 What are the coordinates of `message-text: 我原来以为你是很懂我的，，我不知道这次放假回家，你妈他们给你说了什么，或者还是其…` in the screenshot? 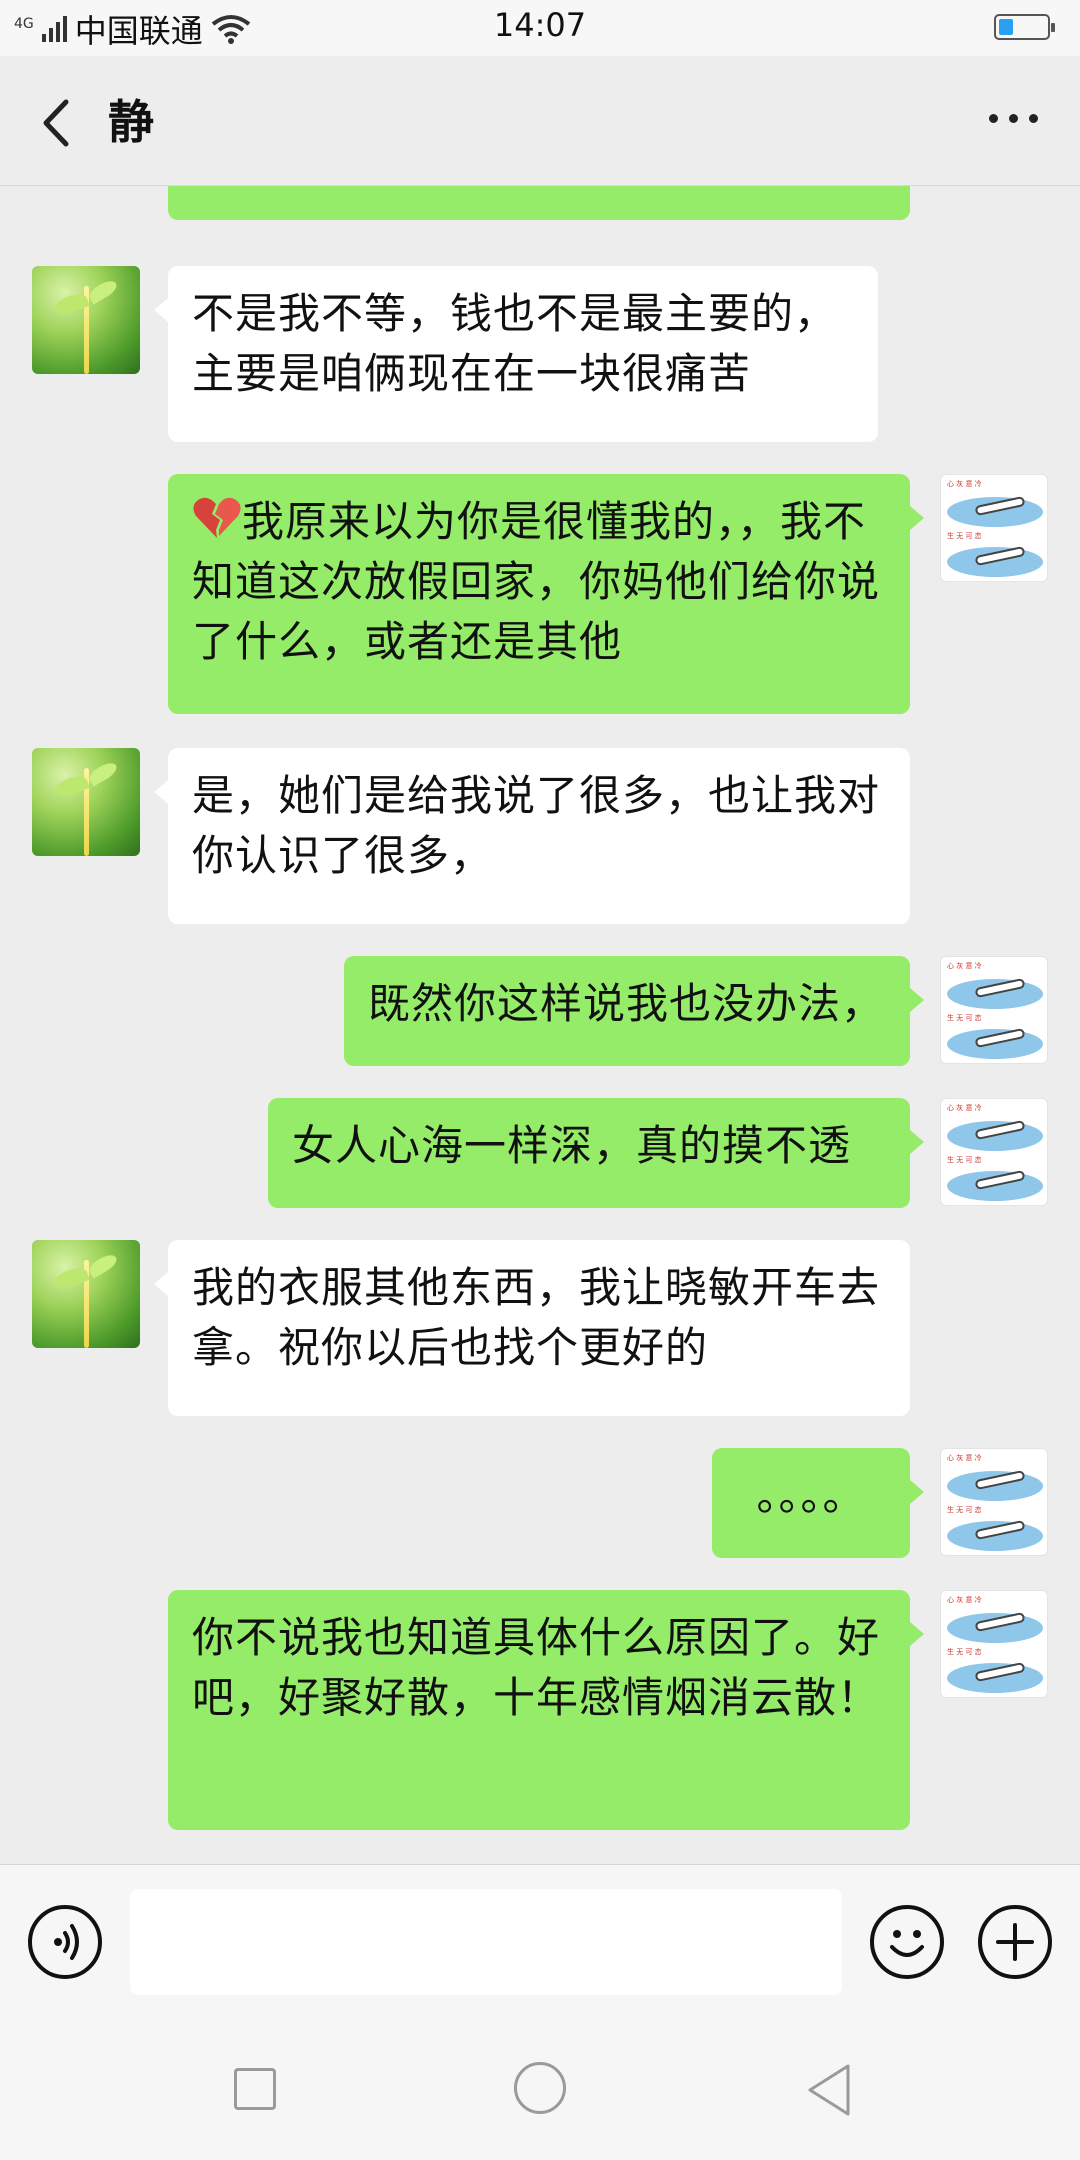 It's located at (536, 581).